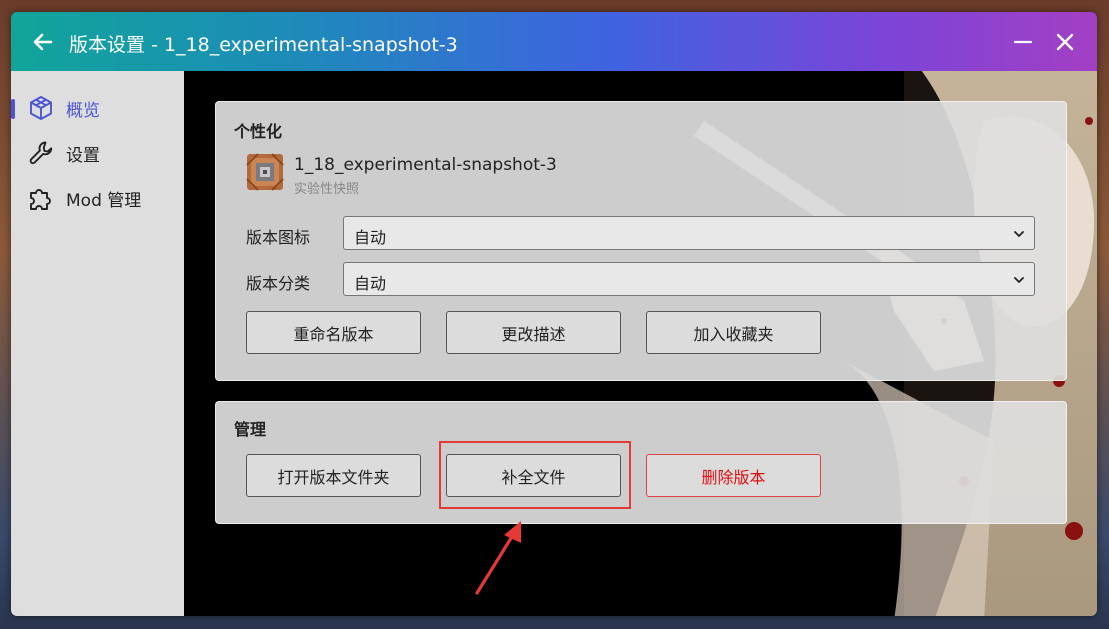 The image size is (1109, 629). What do you see at coordinates (733, 475) in the screenshot?
I see `delete-version-button: 删除版本` at bounding box center [733, 475].